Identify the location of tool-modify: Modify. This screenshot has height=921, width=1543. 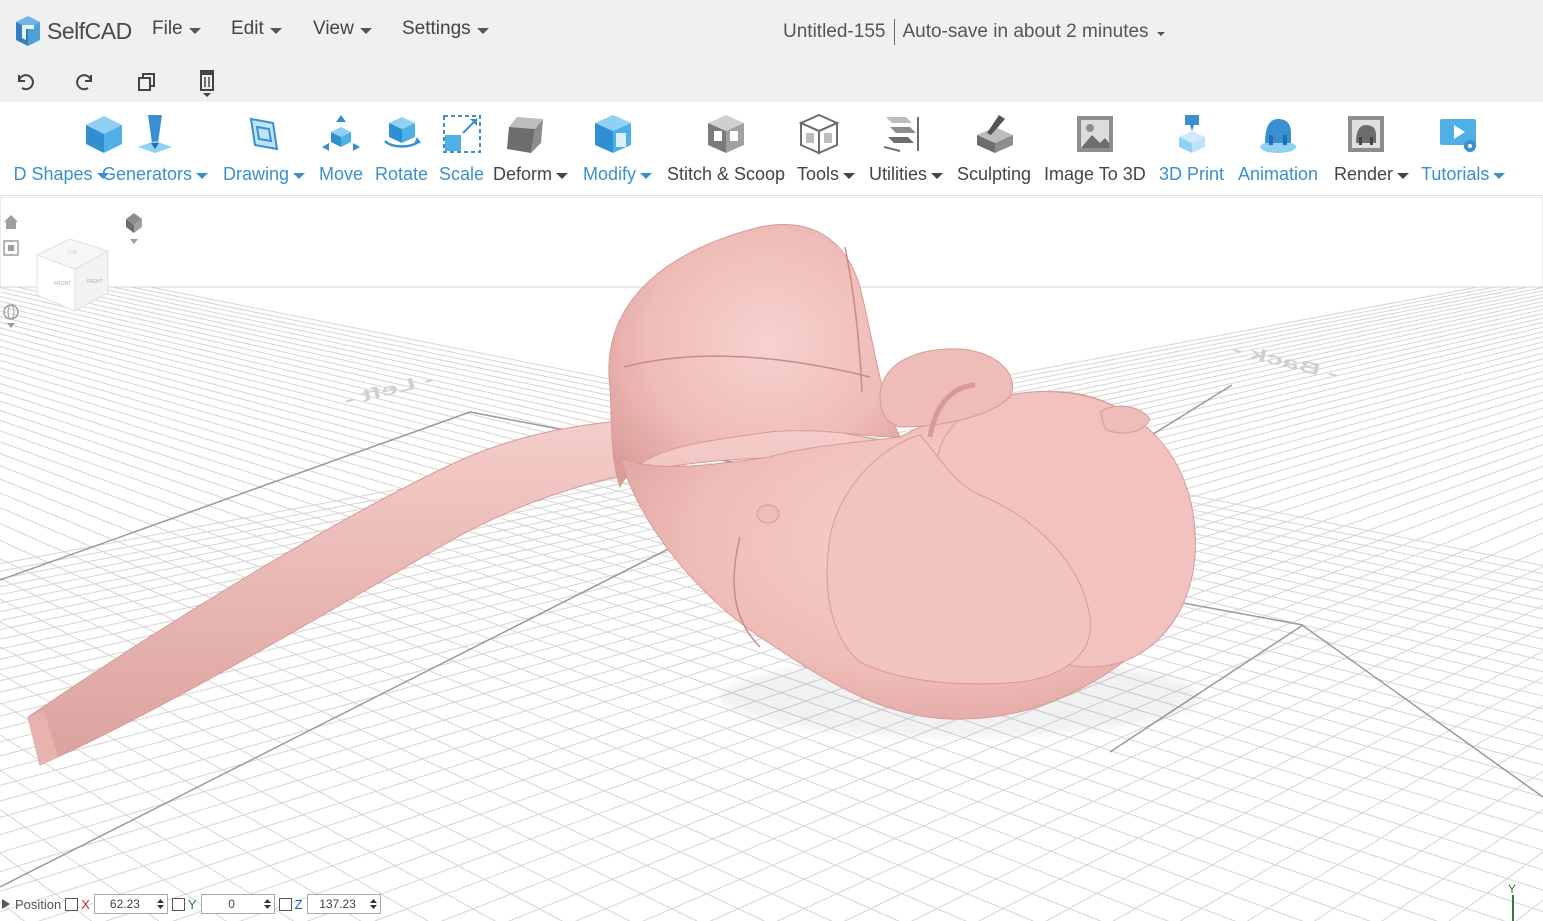
(618, 148).